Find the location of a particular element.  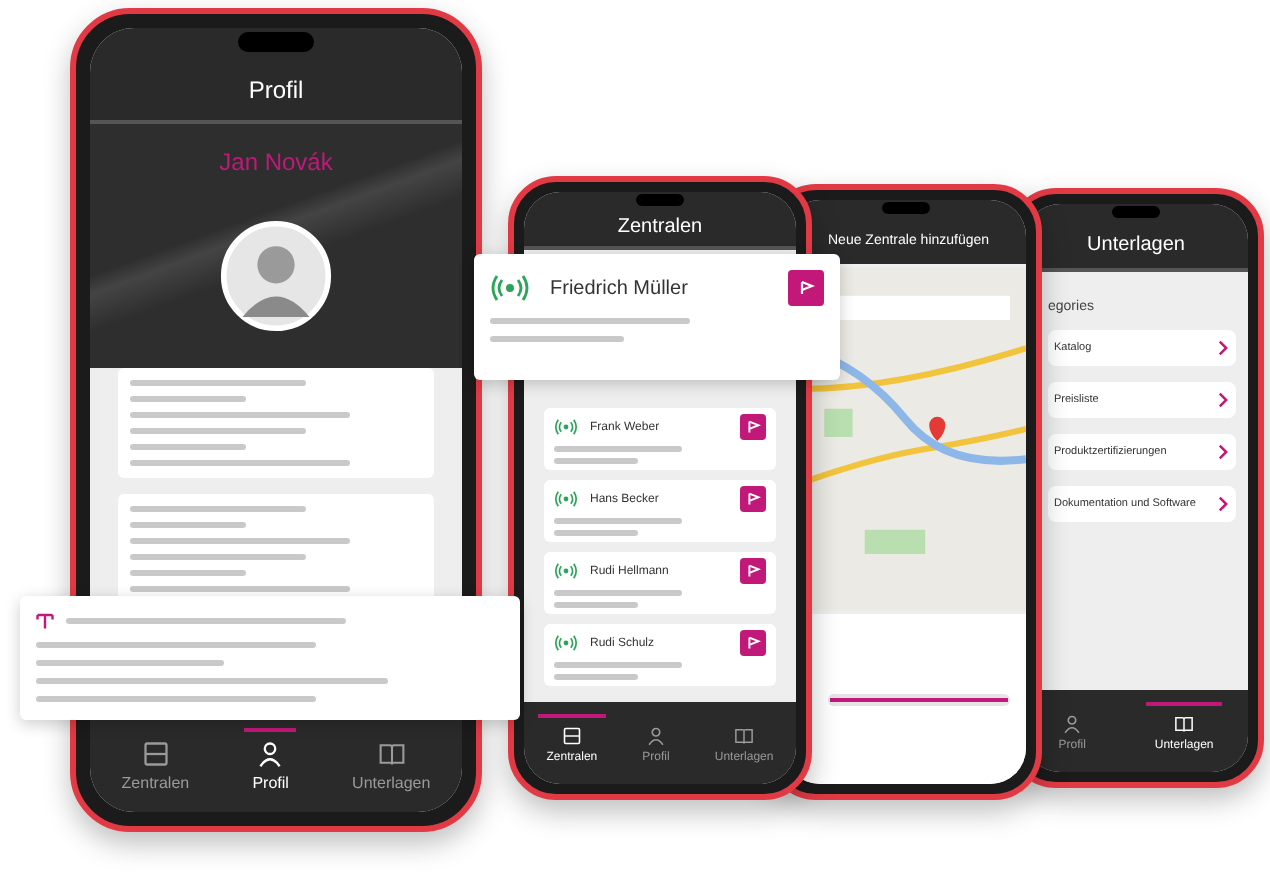

tab: Unterlagen is located at coordinates (391, 760).